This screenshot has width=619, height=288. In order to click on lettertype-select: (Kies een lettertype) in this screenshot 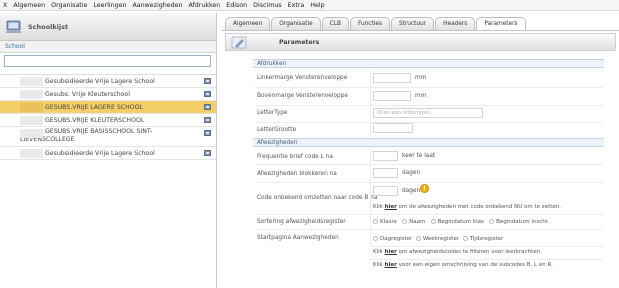, I will do `click(428, 113)`.